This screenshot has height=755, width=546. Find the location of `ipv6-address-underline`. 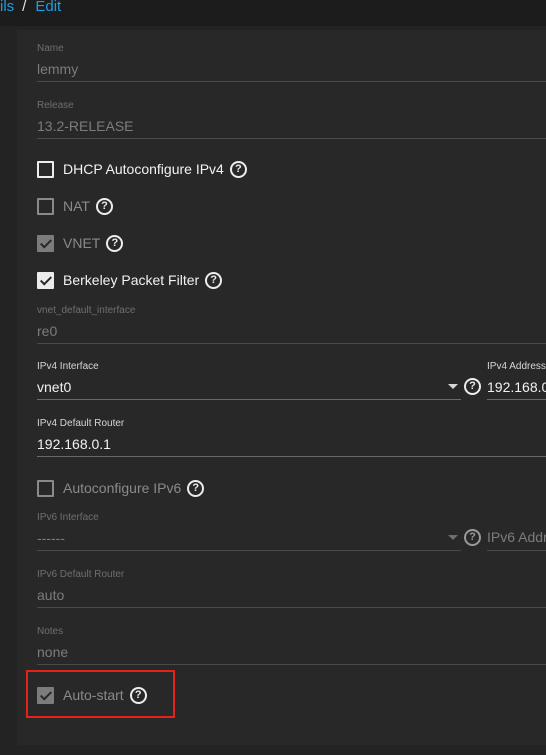

ipv6-address-underline is located at coordinates (516, 550).